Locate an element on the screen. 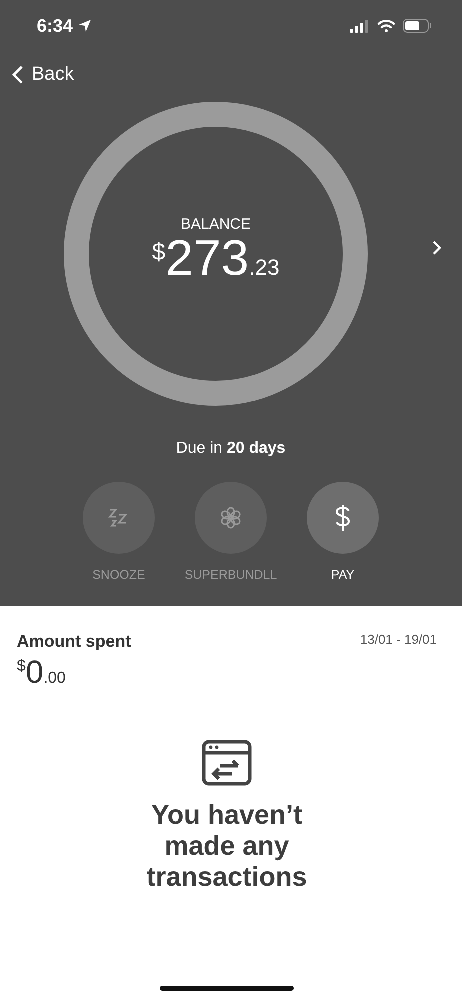 The height and width of the screenshot is (1000, 462). empty-state-message: You haven’t made any transactions is located at coordinates (227, 846).